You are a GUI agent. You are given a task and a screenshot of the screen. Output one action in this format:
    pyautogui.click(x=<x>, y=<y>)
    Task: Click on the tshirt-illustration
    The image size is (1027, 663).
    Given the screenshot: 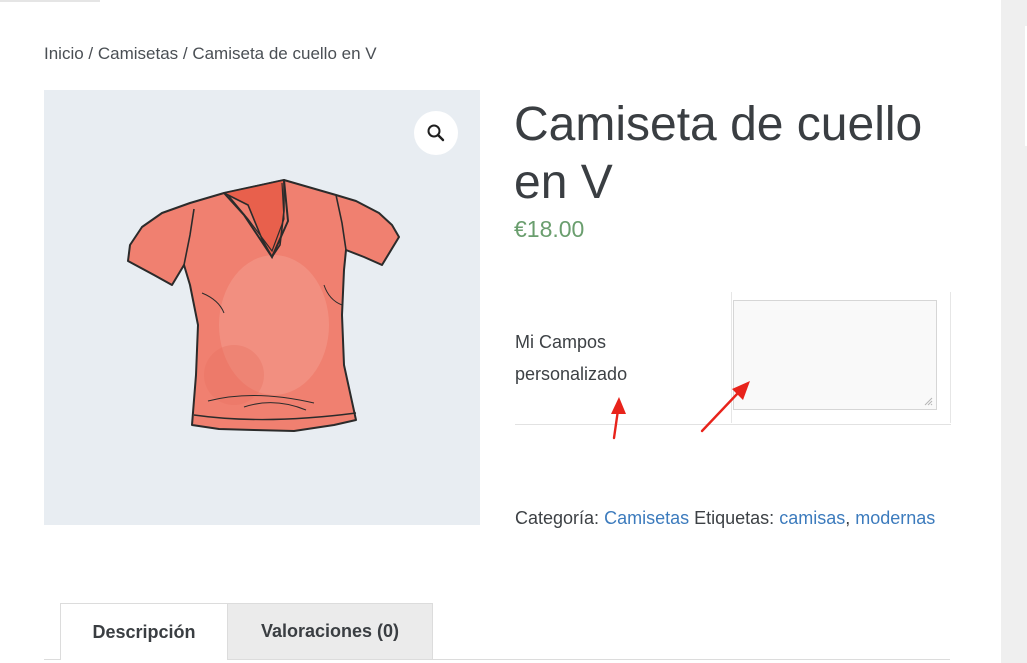 What is the action you would take?
    pyautogui.click(x=263, y=305)
    